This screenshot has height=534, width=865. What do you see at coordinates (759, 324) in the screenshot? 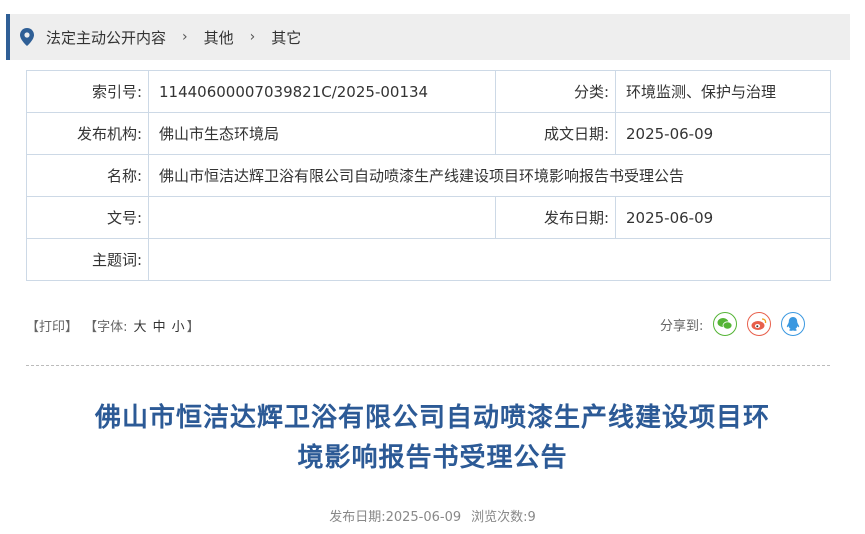
I see `weibo-icon` at bounding box center [759, 324].